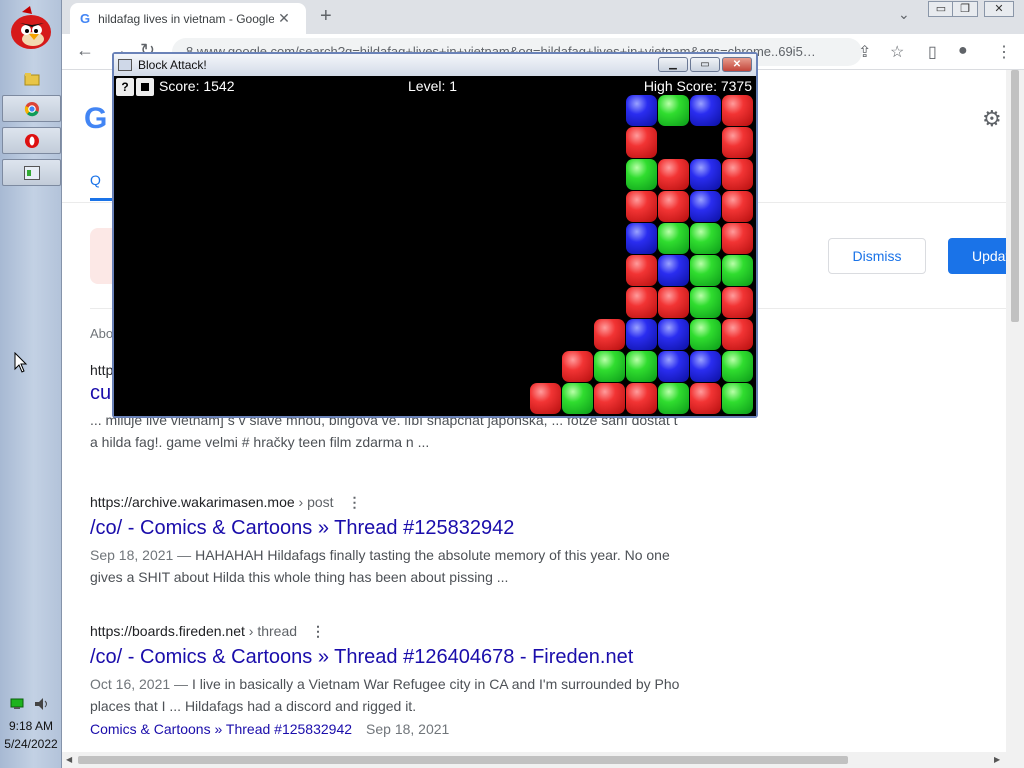 The width and height of the screenshot is (1024, 768). What do you see at coordinates (864, 52) in the screenshot?
I see `share-icon: ⇪` at bounding box center [864, 52].